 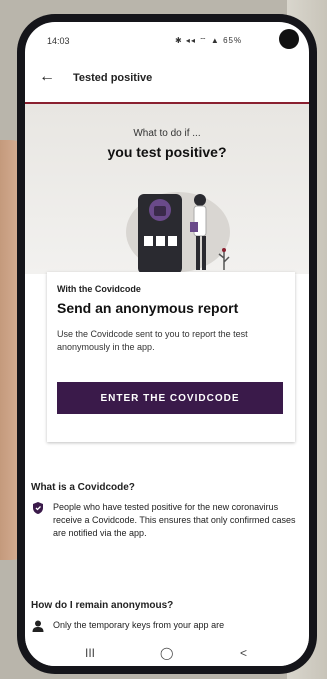 What do you see at coordinates (167, 39) in the screenshot?
I see `status-bar: 14:03 ✱ ◂◂ ⌔ ▲ 65%` at bounding box center [167, 39].